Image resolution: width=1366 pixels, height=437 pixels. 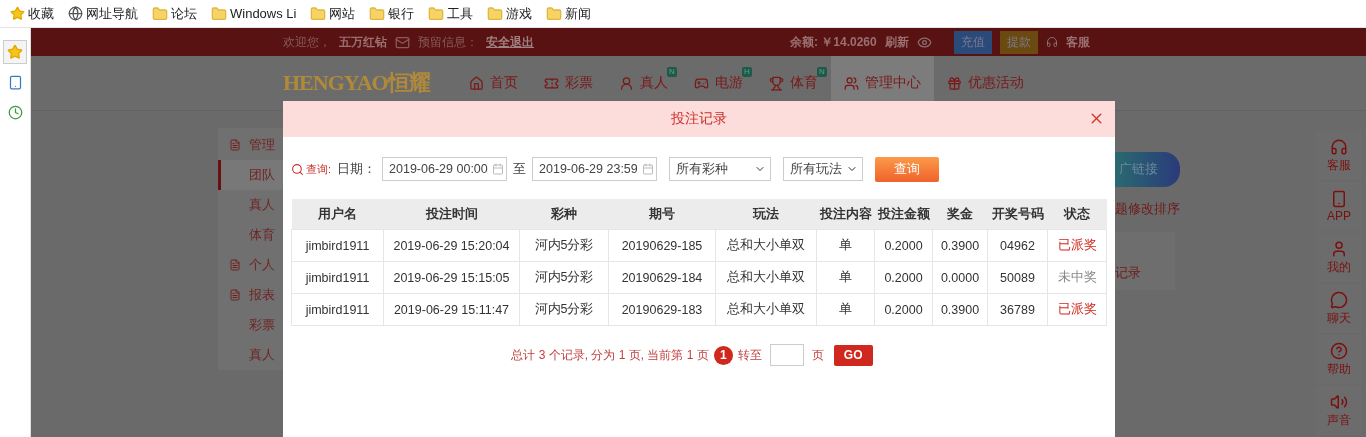 What do you see at coordinates (1339, 350) in the screenshot?
I see `help-icon` at bounding box center [1339, 350].